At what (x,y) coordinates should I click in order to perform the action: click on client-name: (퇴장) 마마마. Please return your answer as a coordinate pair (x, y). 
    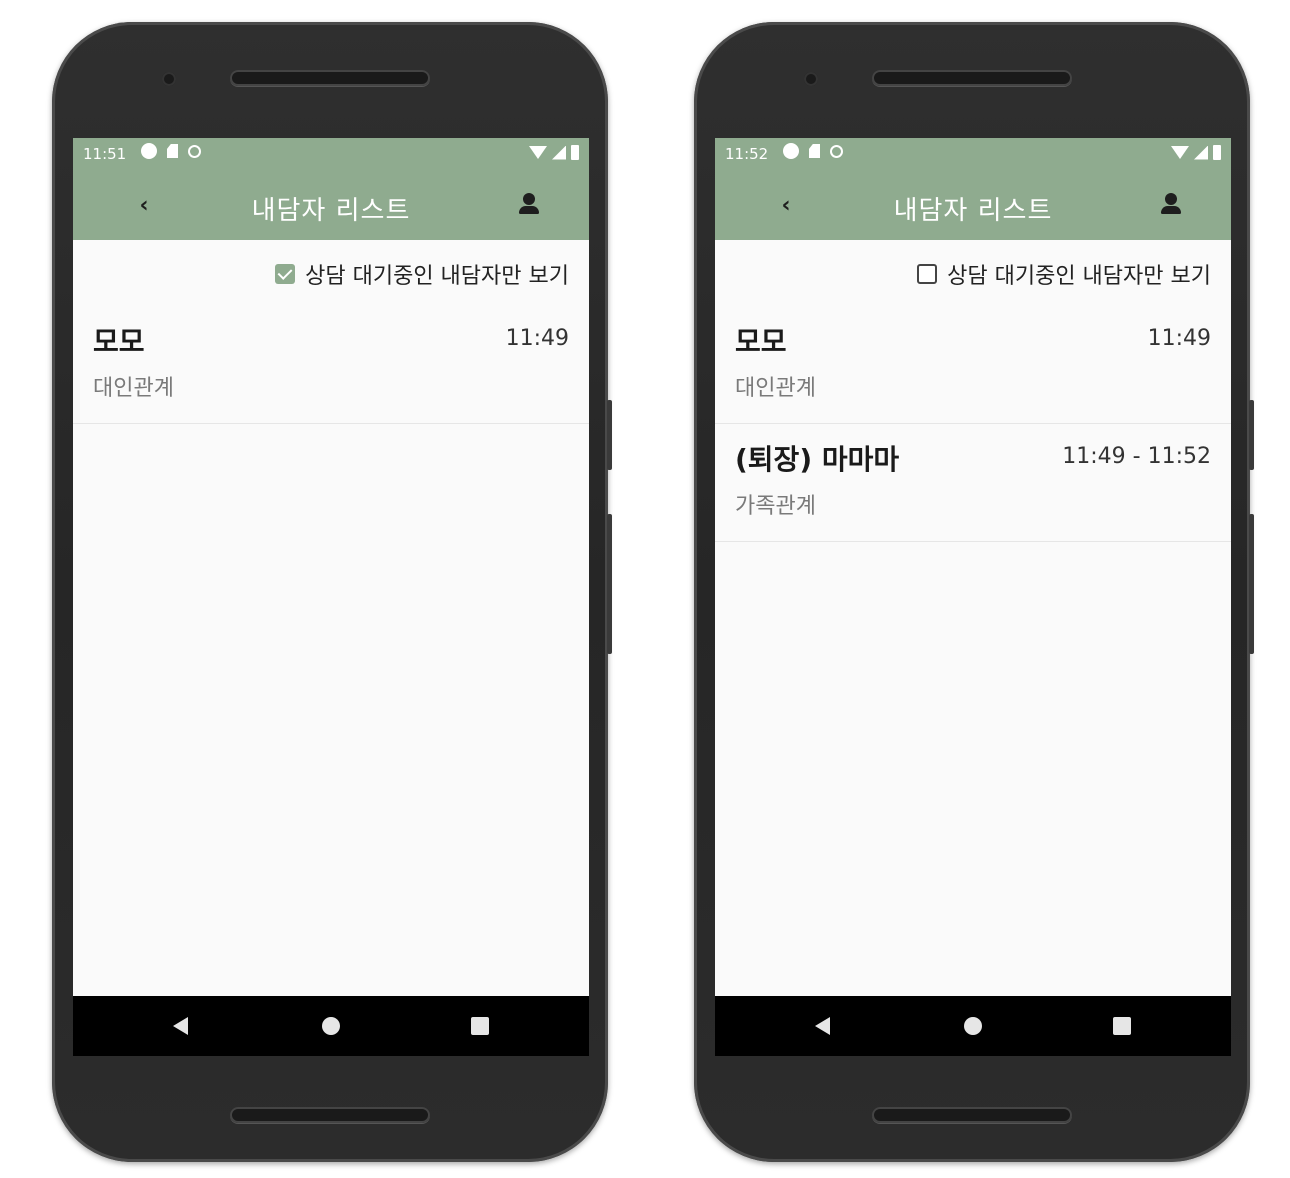
    Looking at the image, I should click on (817, 459).